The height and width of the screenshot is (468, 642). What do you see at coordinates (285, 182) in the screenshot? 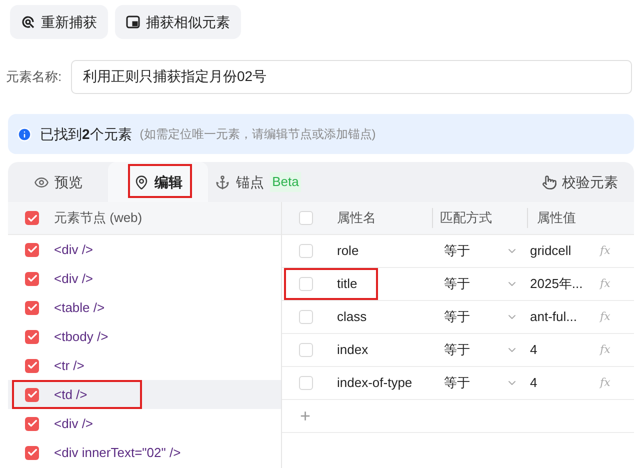
I see `beta-badge: Beta` at bounding box center [285, 182].